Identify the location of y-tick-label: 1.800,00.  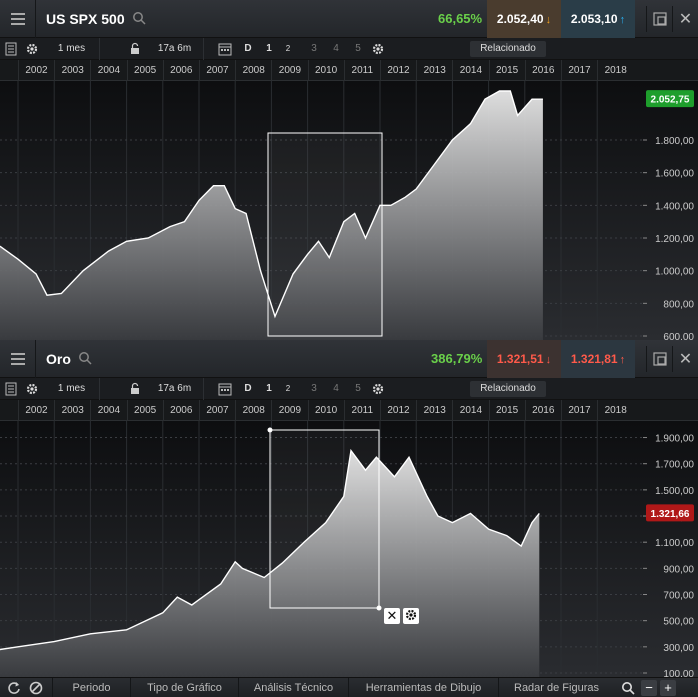
(674, 141).